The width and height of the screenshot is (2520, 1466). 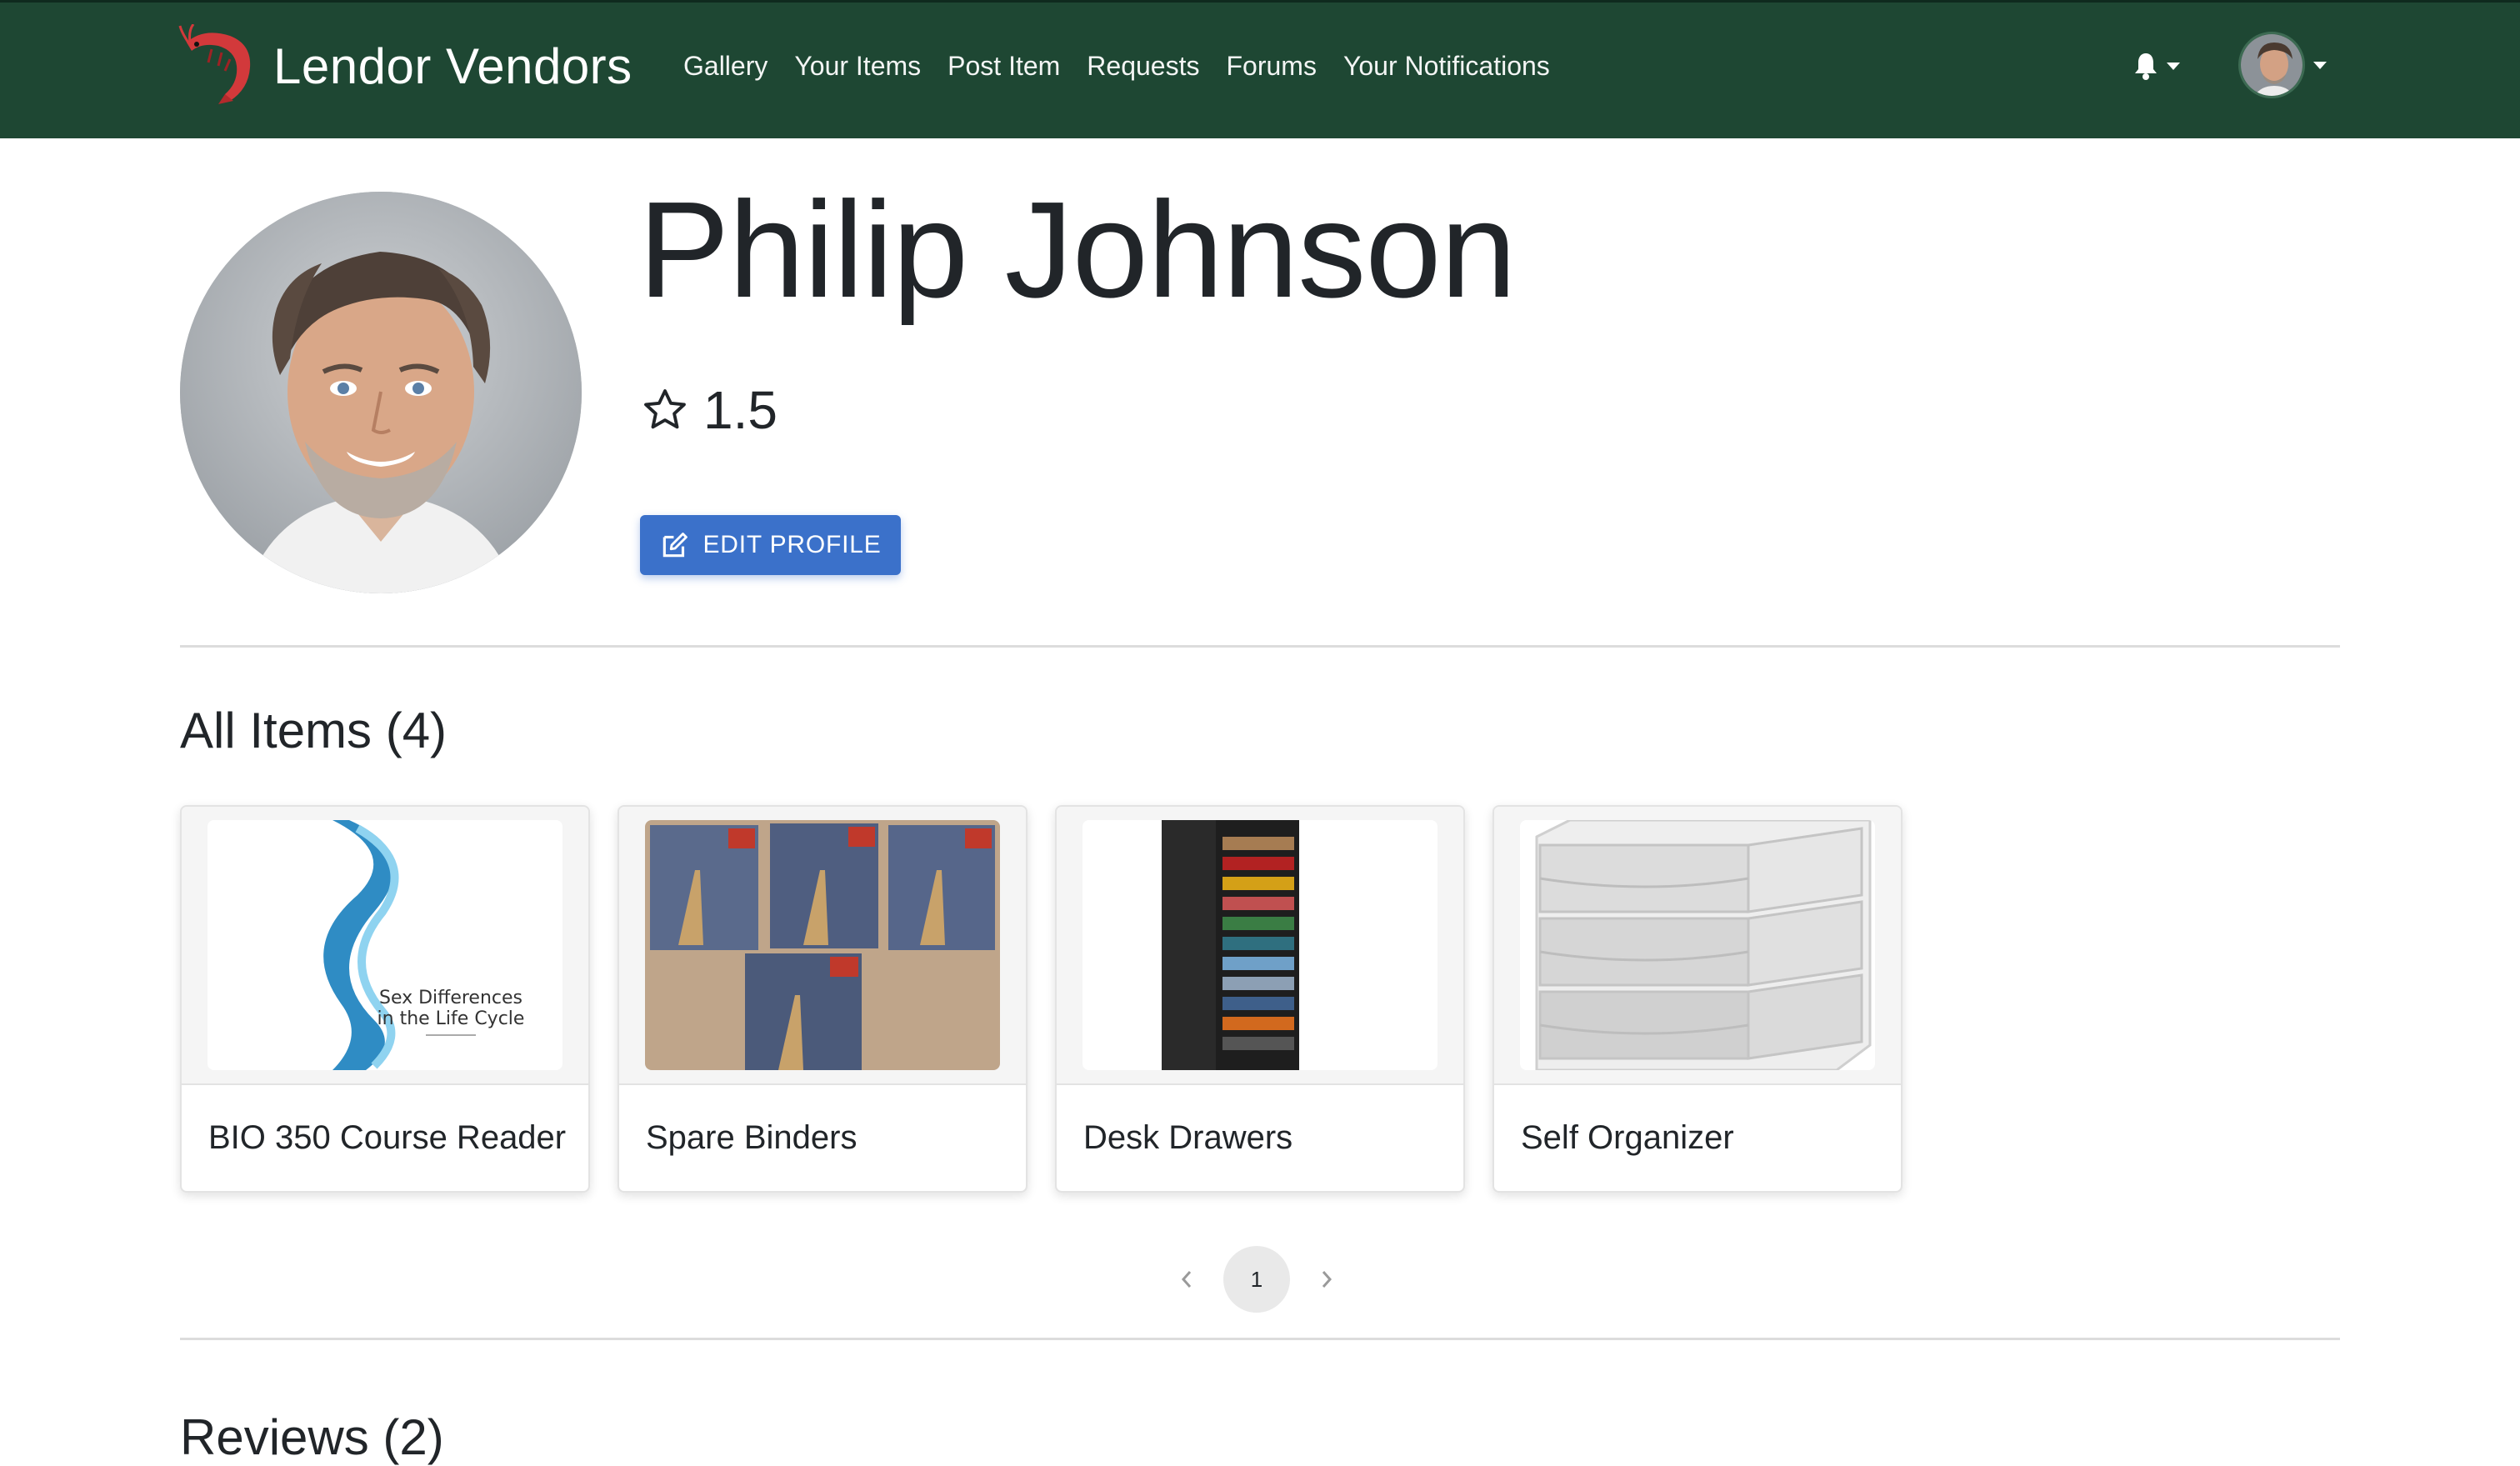 I want to click on user-menu-dropdown, so click(x=2282, y=65).